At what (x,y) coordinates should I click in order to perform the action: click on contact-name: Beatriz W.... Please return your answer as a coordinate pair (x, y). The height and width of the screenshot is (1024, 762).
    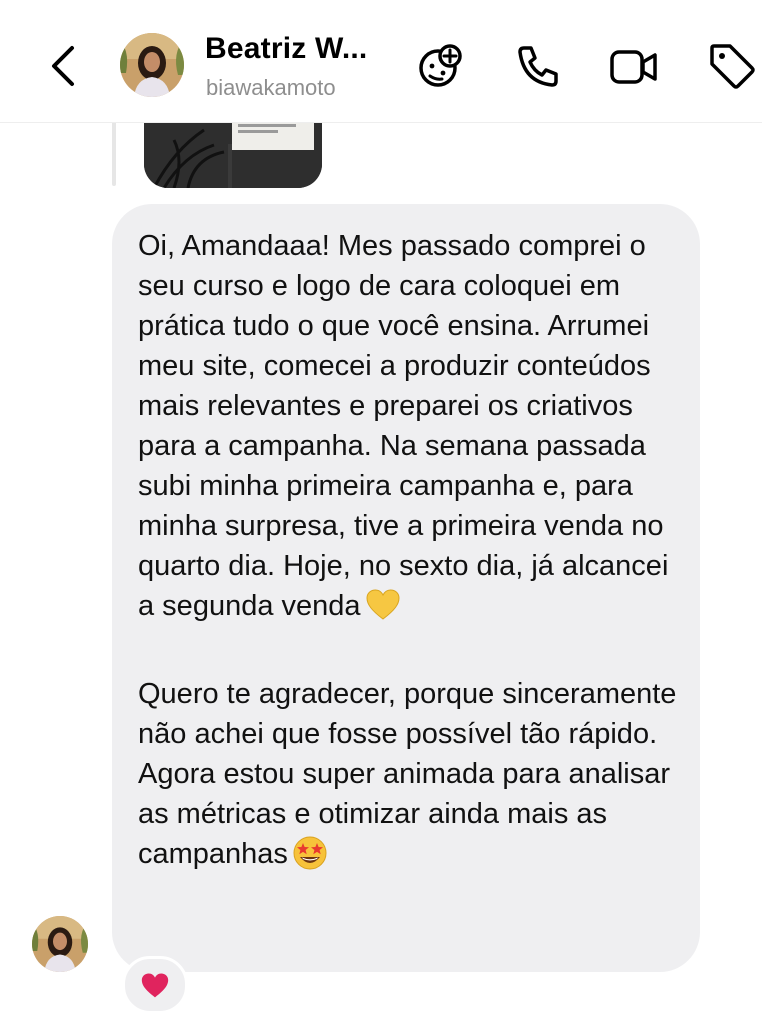
    Looking at the image, I should click on (286, 49).